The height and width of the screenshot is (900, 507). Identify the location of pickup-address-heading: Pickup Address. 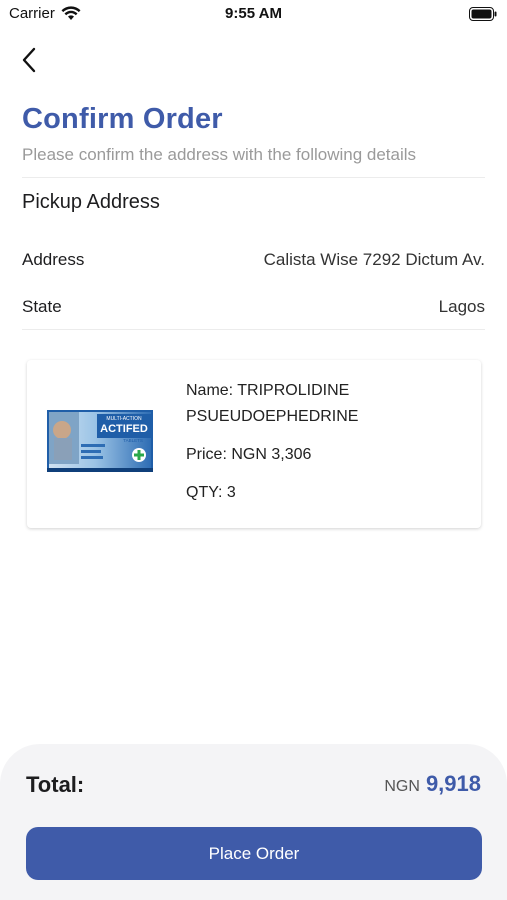
(91, 202).